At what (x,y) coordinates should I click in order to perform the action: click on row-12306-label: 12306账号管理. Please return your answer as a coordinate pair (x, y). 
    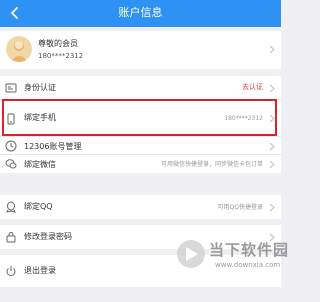
    Looking at the image, I should click on (53, 146).